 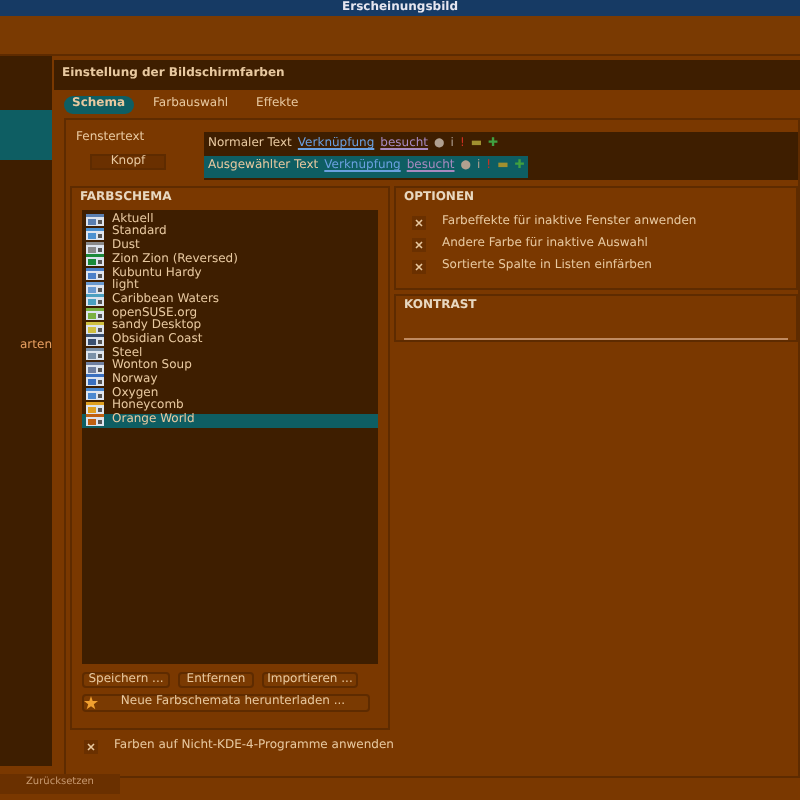 What do you see at coordinates (91, 702) in the screenshot?
I see `star-icon` at bounding box center [91, 702].